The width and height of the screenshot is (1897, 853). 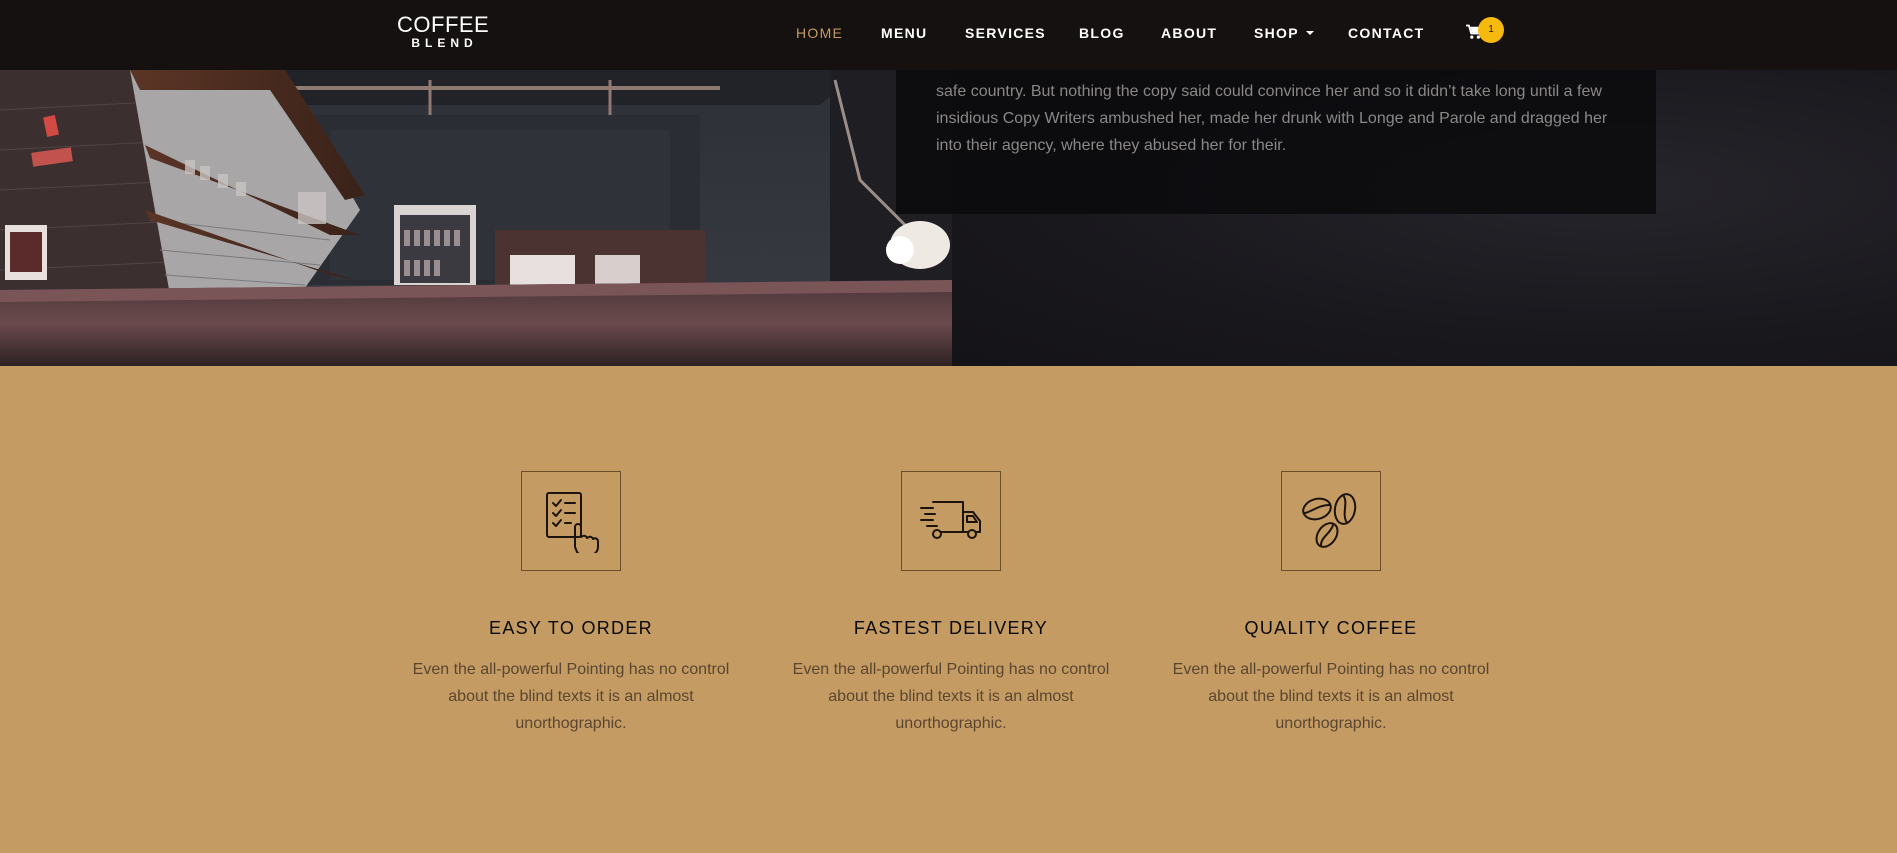 I want to click on order-checklist-icon, so click(x=572, y=522).